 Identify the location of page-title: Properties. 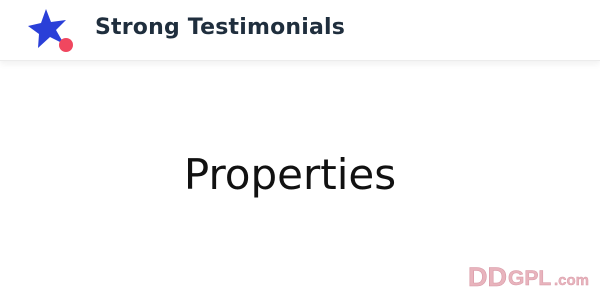
(290, 174).